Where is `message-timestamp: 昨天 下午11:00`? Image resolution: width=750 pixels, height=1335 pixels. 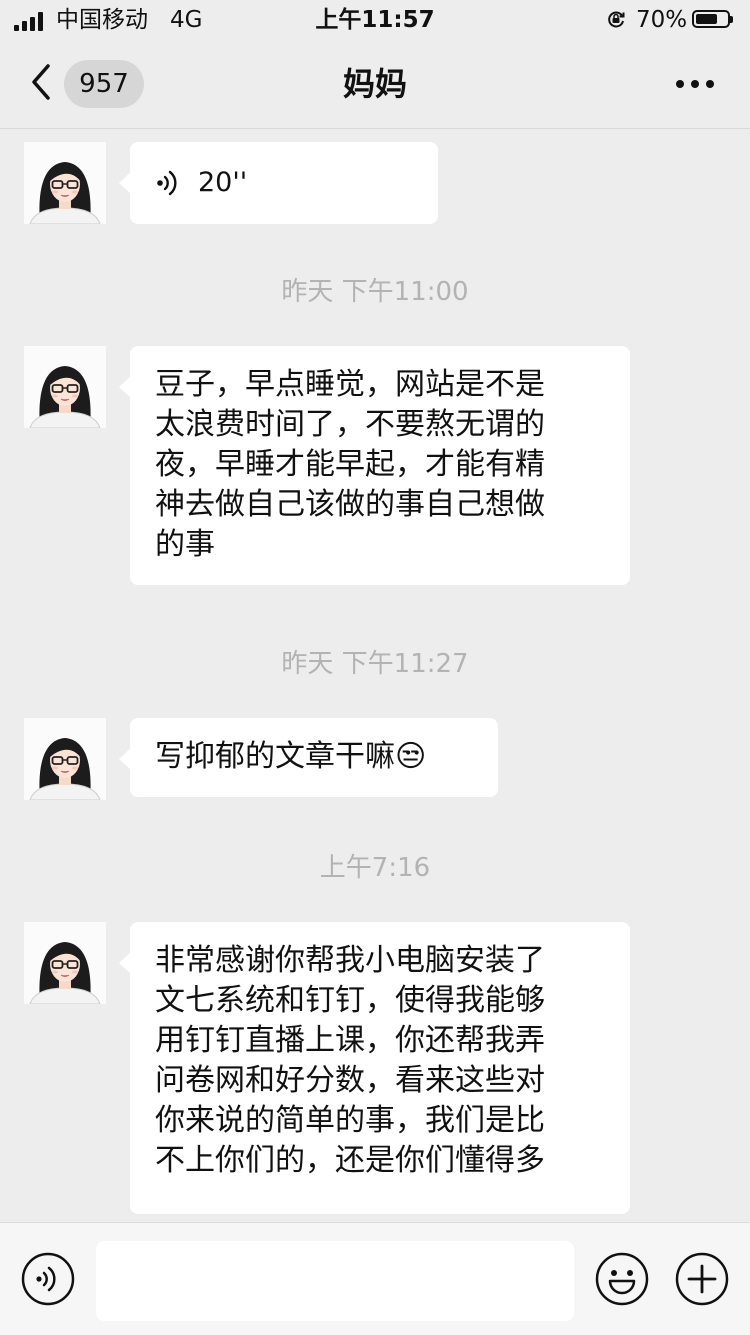 message-timestamp: 昨天 下午11:00 is located at coordinates (375, 292).